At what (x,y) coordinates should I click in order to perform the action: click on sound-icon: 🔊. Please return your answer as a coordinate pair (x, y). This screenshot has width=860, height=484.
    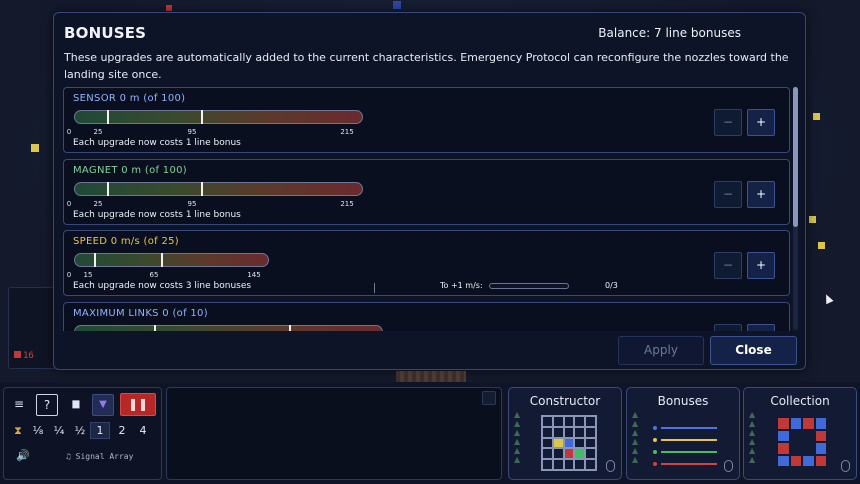
    Looking at the image, I should click on (23, 457).